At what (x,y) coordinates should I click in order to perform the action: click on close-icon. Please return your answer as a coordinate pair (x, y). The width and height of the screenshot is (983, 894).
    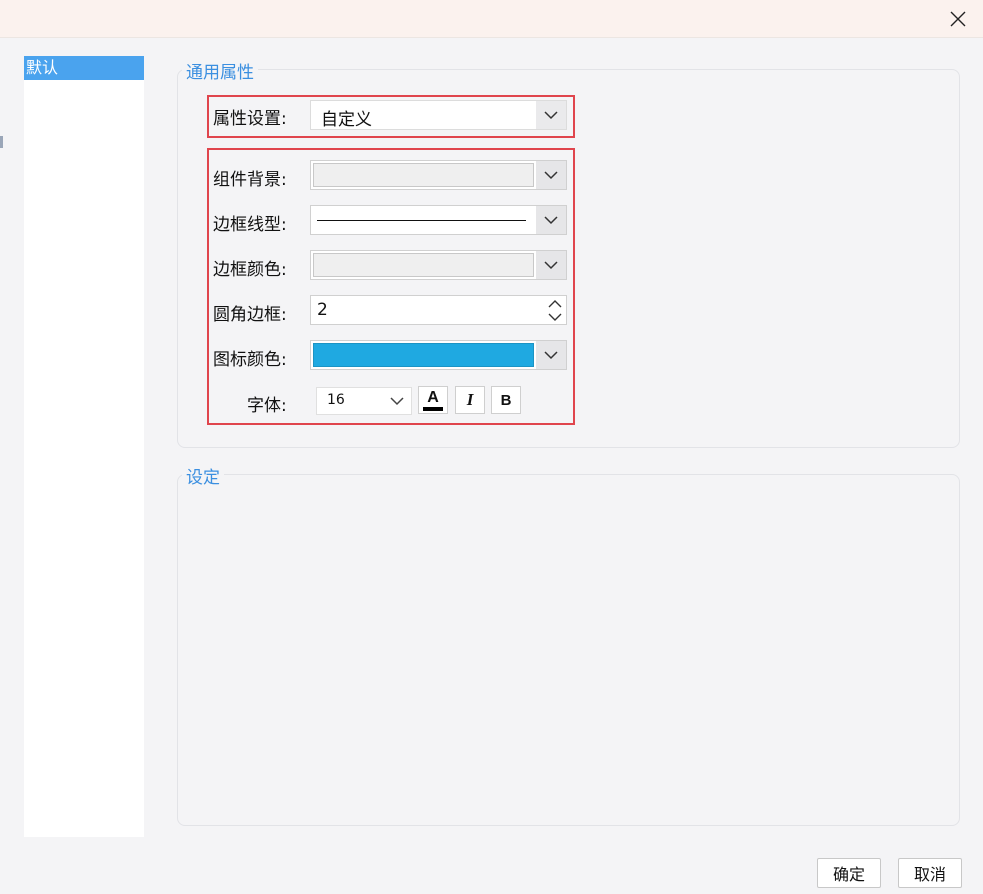
    Looking at the image, I should click on (958, 19).